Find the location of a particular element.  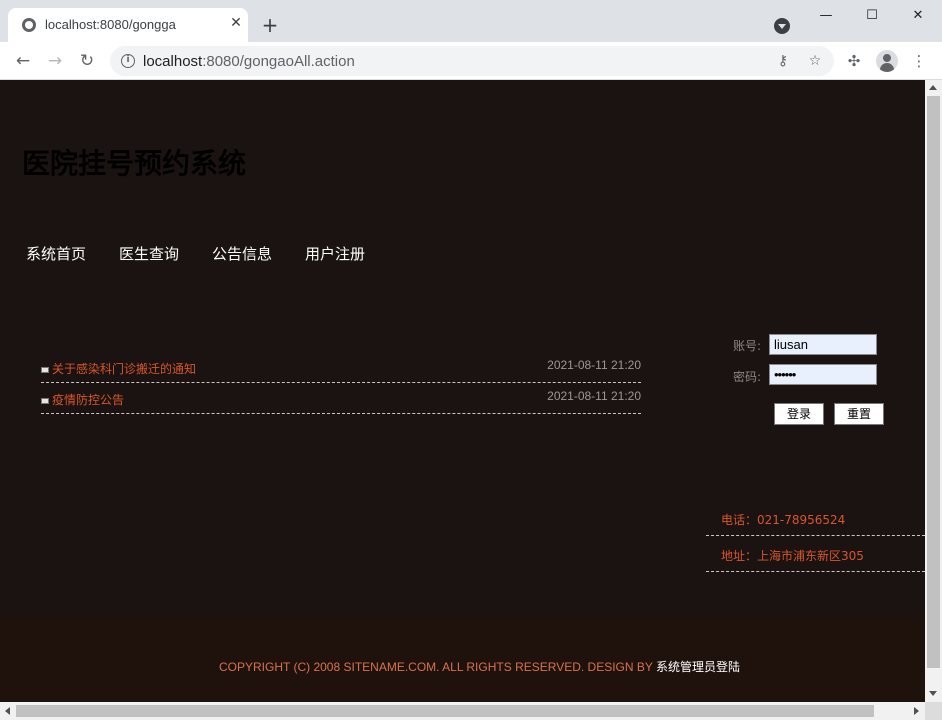

announcement-link: 关于感染科门诊搬迁的通知 is located at coordinates (124, 368).